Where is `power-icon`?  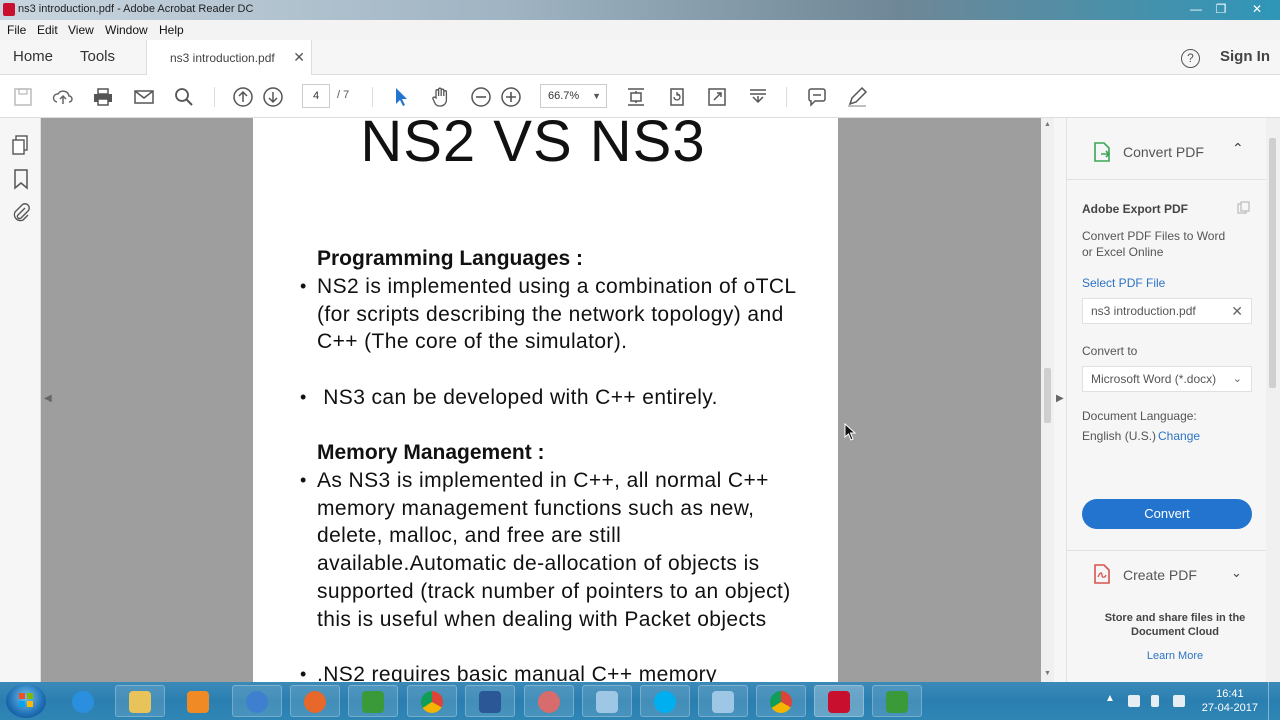 power-icon is located at coordinates (1155, 701).